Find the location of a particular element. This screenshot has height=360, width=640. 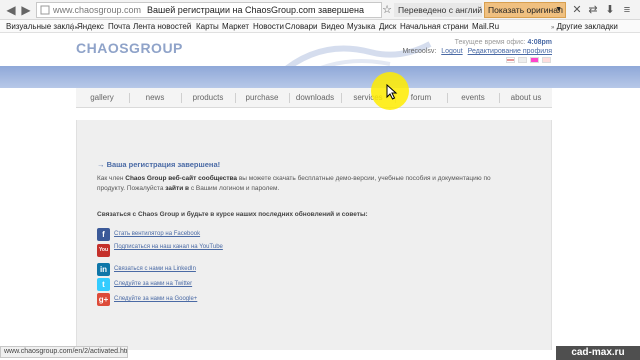

office-time-label: Текущее время офис: is located at coordinates (490, 42).